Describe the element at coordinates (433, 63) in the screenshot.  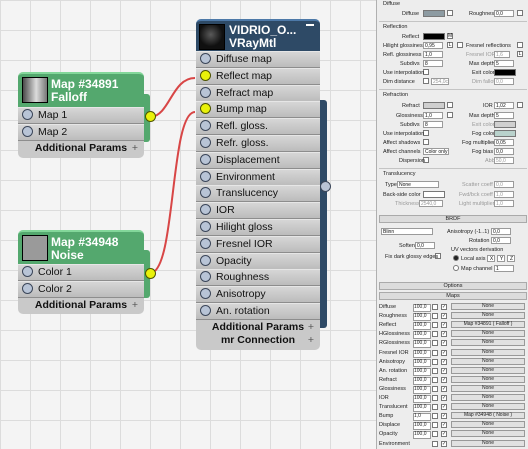
I see `reflect-subdivs-spinner: 8` at that location.